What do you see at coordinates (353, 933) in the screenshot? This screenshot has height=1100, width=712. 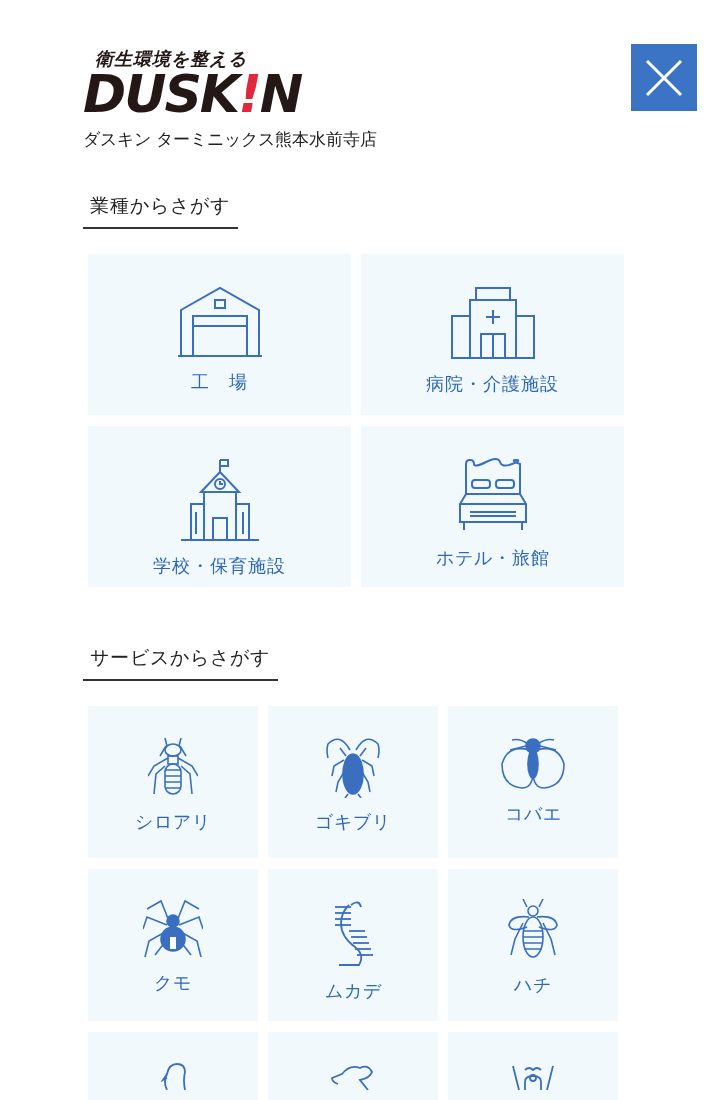 I see `centipede-icon` at bounding box center [353, 933].